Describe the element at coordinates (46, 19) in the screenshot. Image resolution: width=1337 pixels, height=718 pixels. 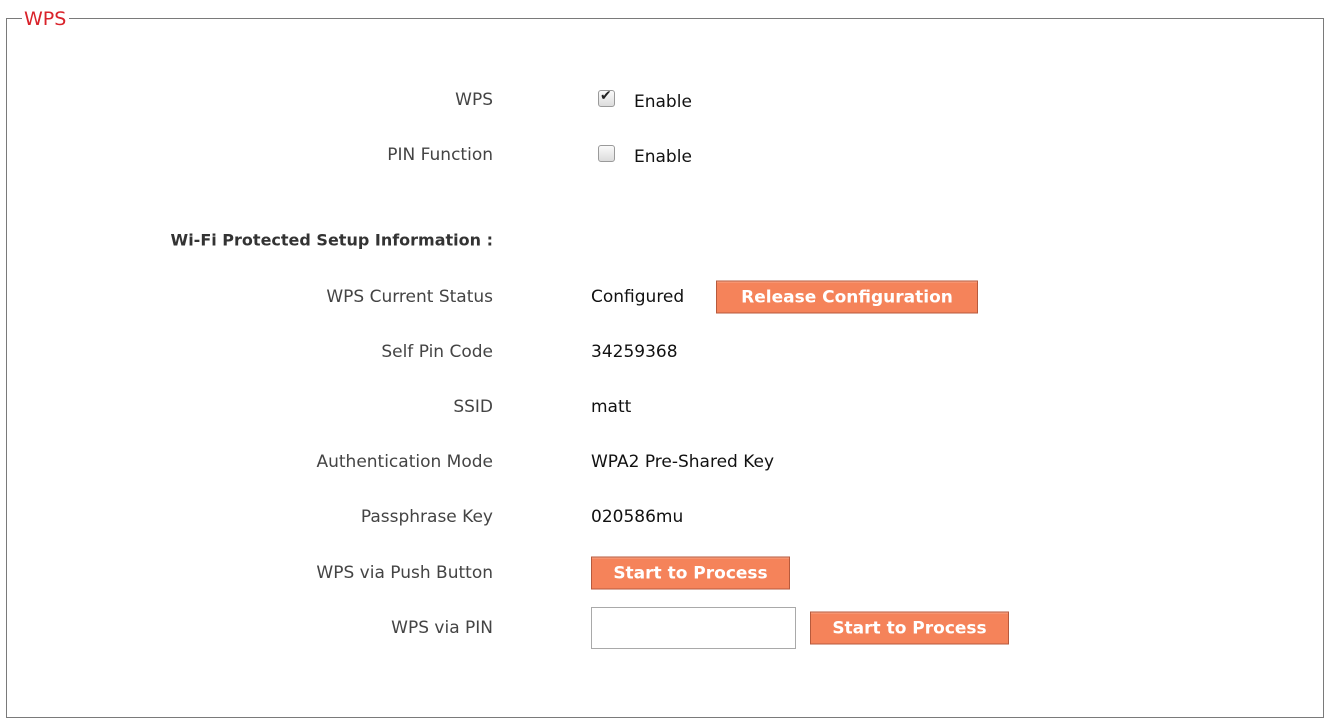
I see `section-title: WPS` at that location.